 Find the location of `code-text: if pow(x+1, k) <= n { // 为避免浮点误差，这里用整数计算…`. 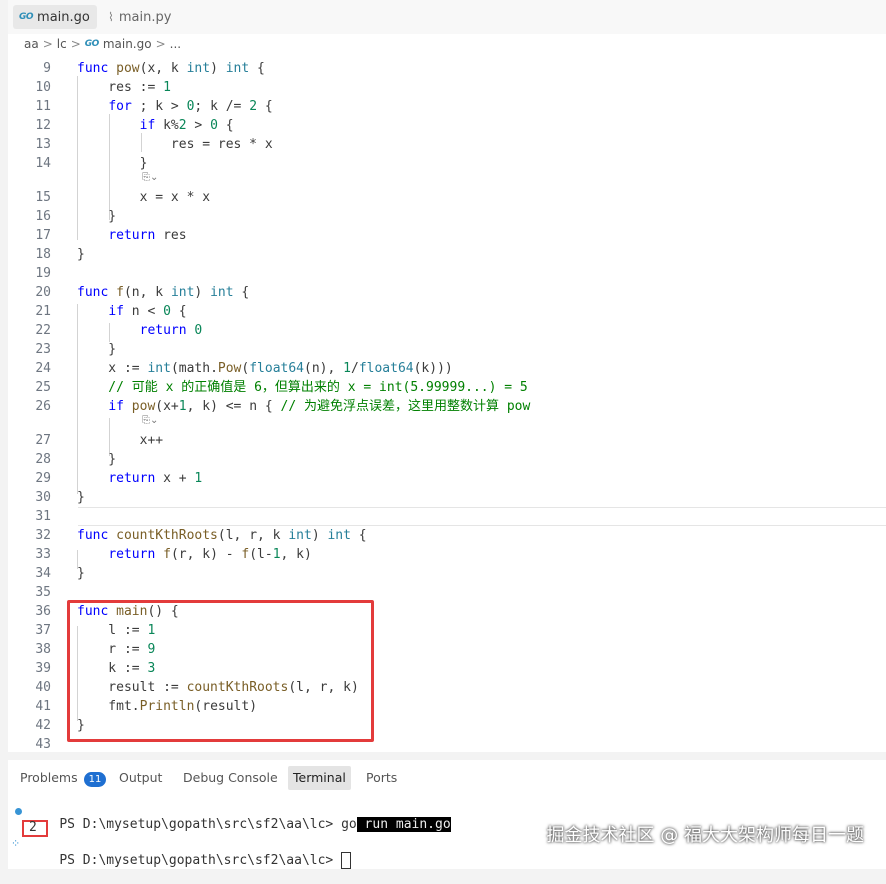

code-text: if pow(x+1, k) <= n { // 为避免浮点误差，这里用整数计算… is located at coordinates (319, 406).